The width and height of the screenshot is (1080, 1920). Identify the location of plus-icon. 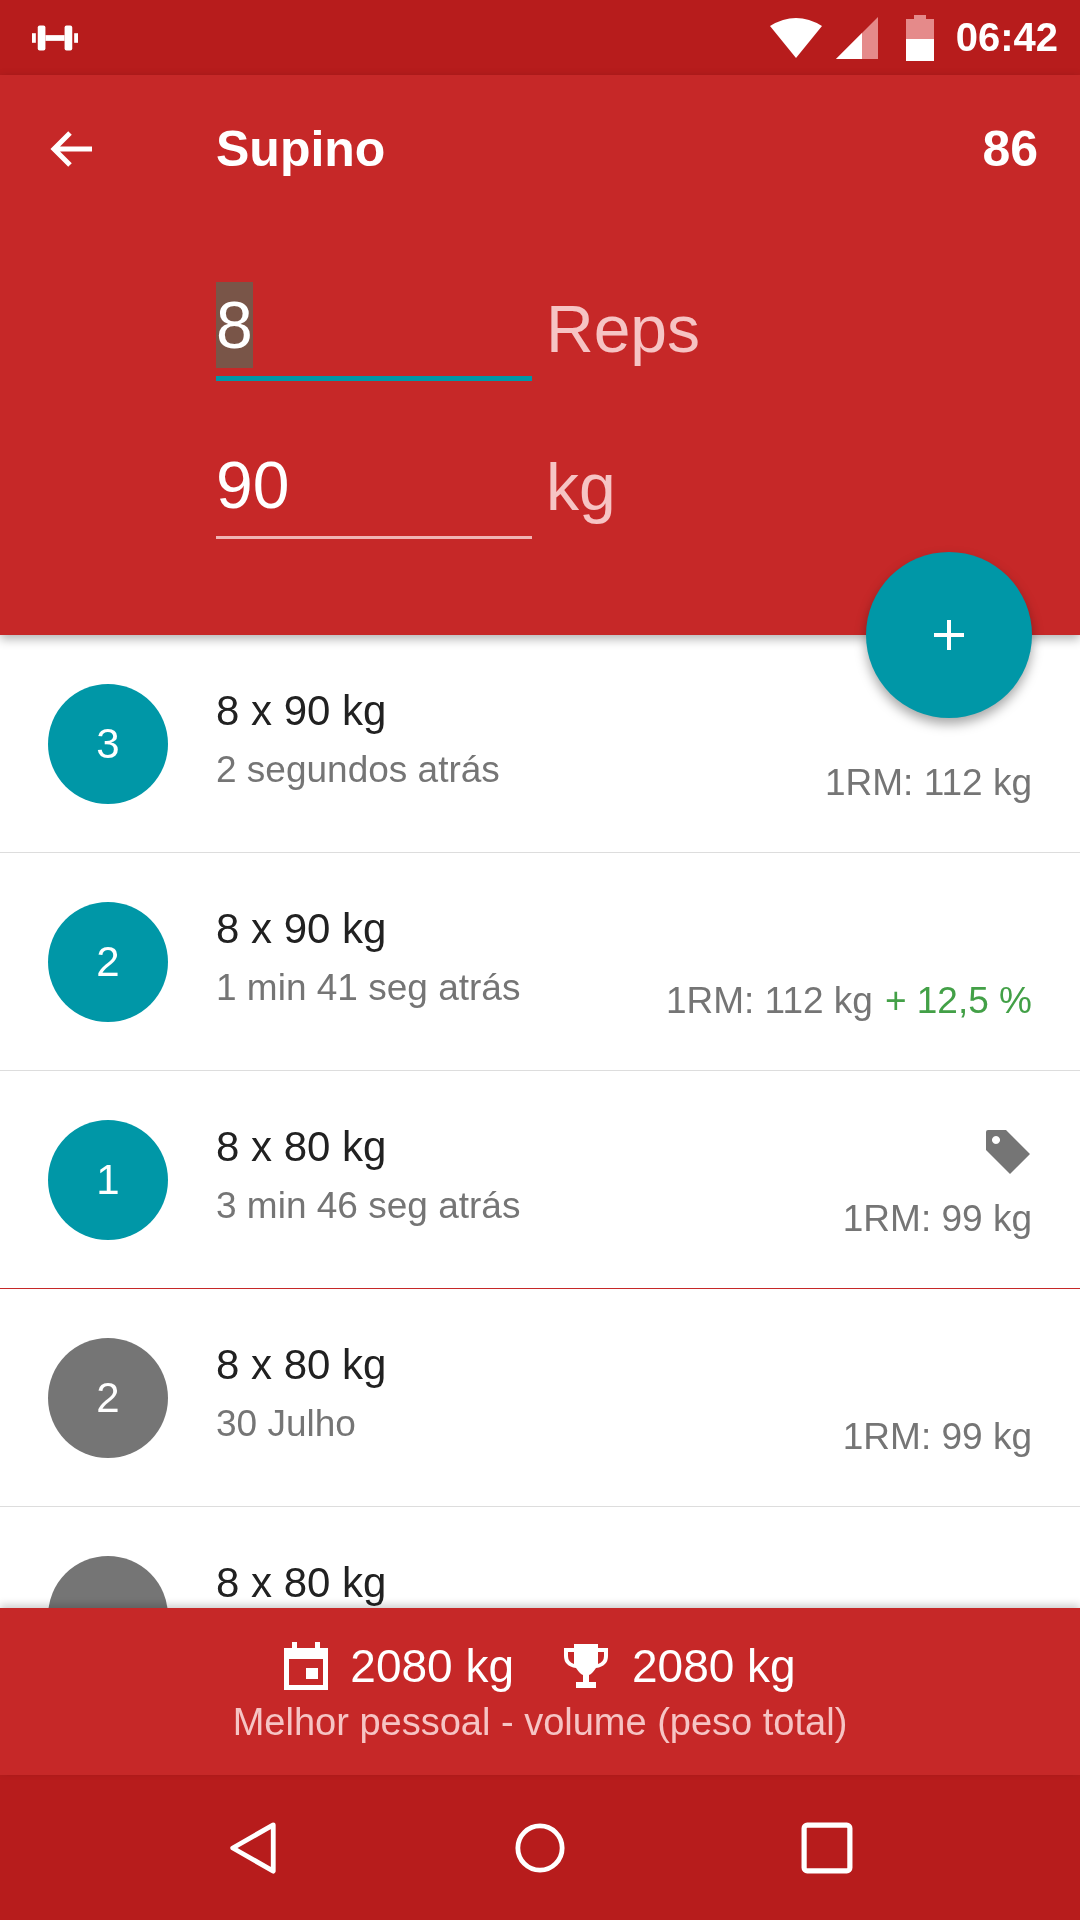
(949, 635).